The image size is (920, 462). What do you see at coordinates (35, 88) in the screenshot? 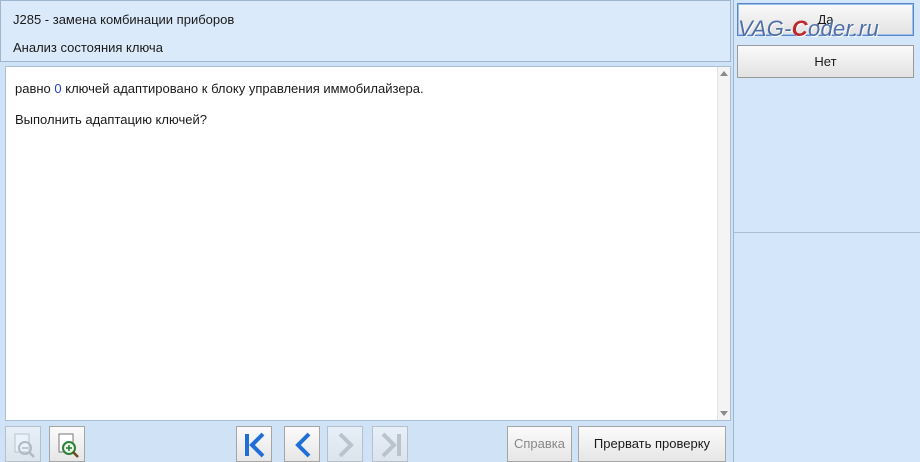
I see `status-prefix: равно` at bounding box center [35, 88].